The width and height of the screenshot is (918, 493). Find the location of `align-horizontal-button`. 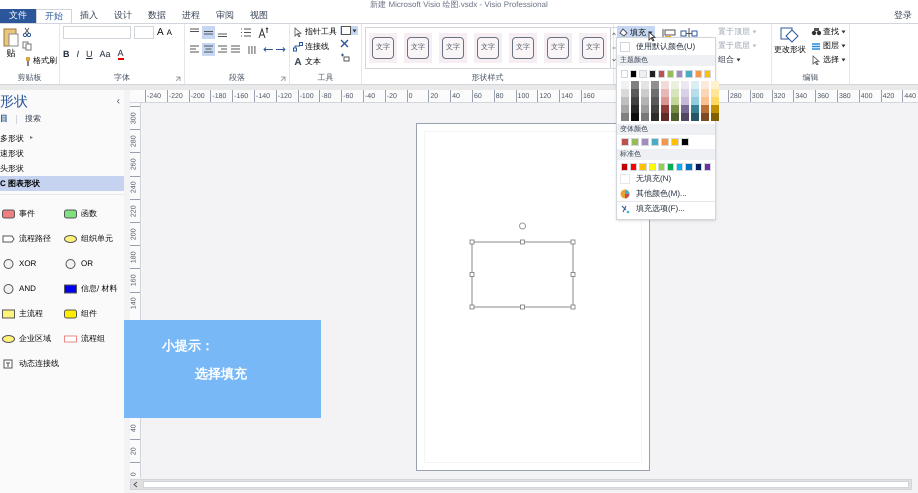

align-horizontal-button is located at coordinates (208, 49).